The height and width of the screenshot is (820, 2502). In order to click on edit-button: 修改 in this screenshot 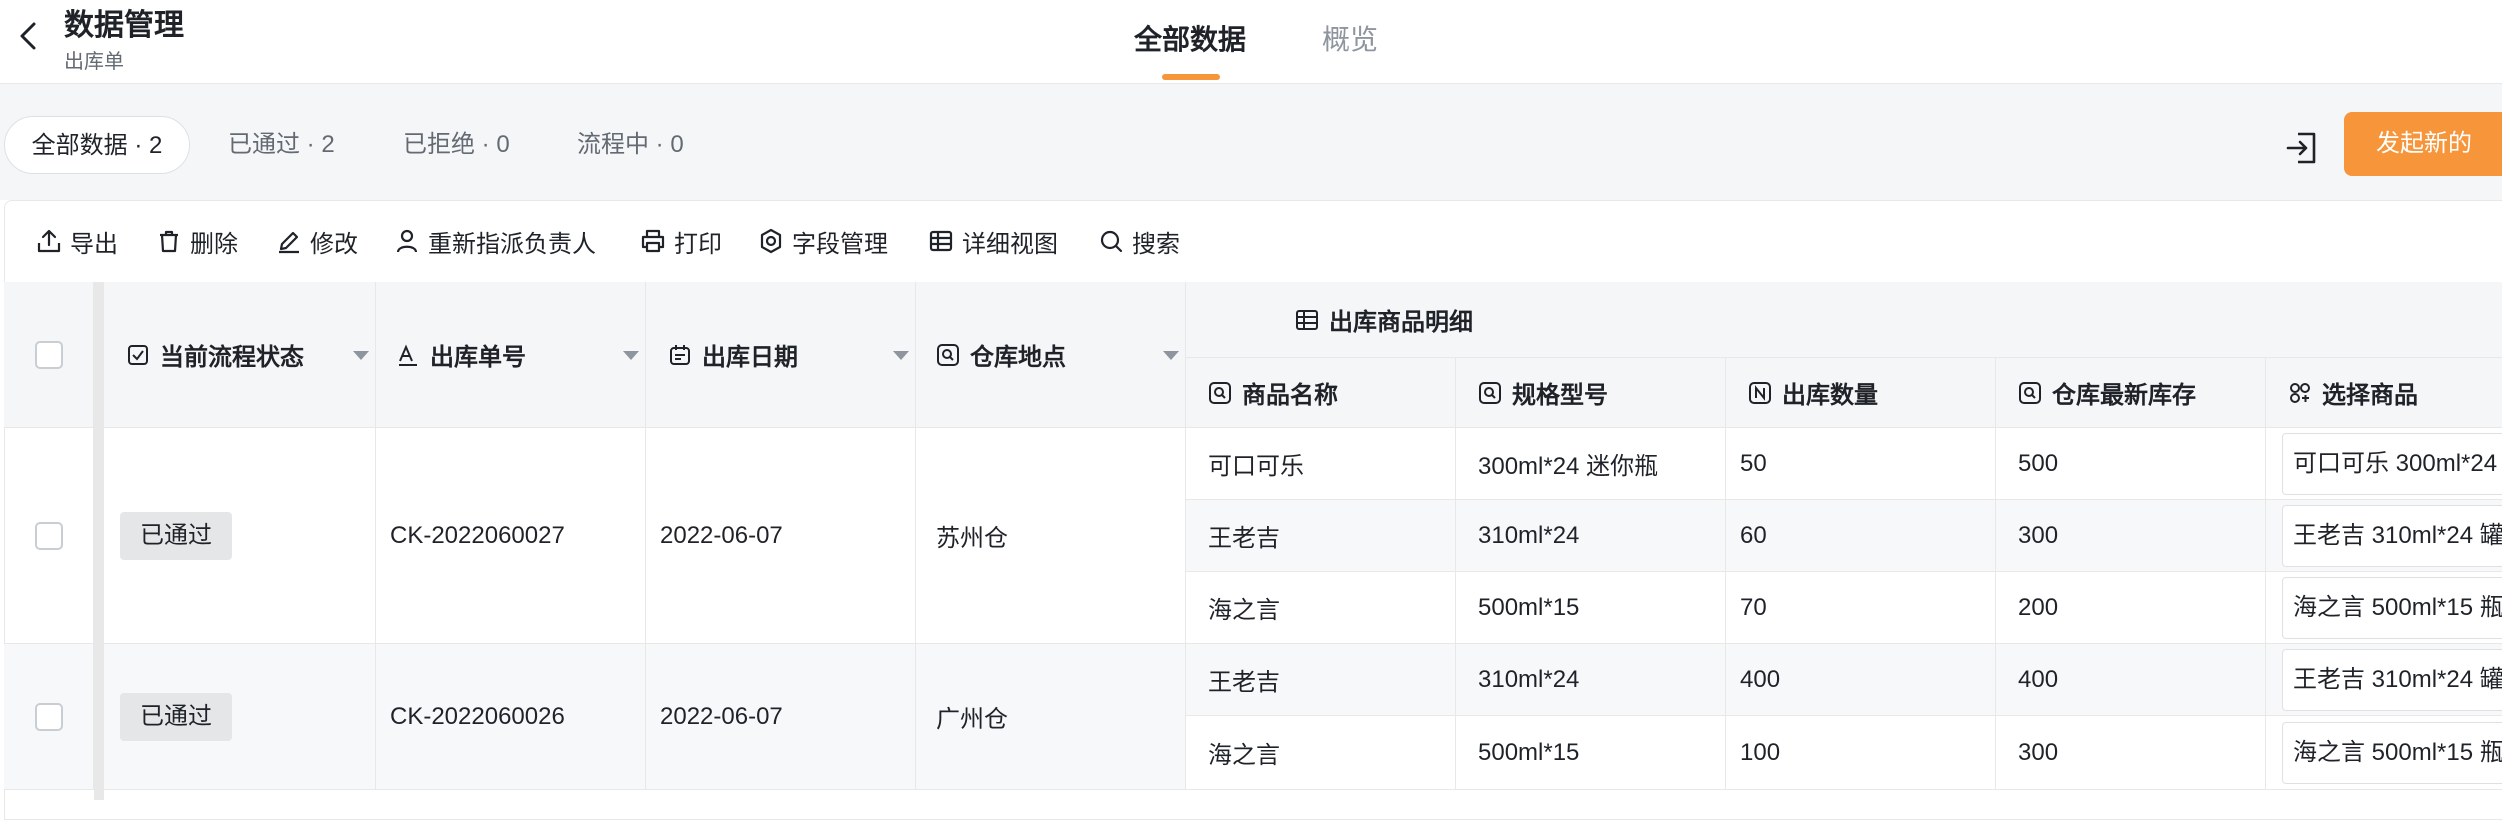, I will do `click(317, 241)`.